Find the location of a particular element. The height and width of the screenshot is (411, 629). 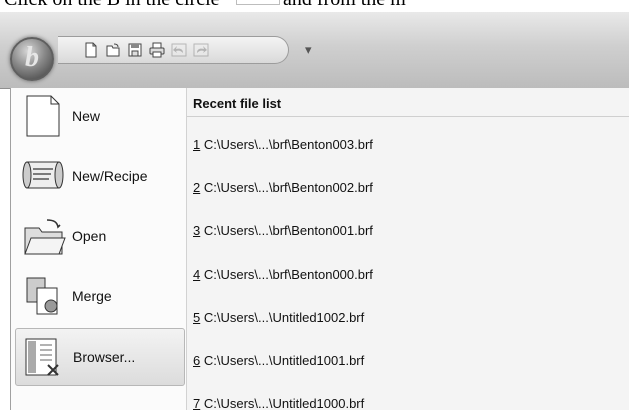

orb-letter: b is located at coordinates (32, 57).